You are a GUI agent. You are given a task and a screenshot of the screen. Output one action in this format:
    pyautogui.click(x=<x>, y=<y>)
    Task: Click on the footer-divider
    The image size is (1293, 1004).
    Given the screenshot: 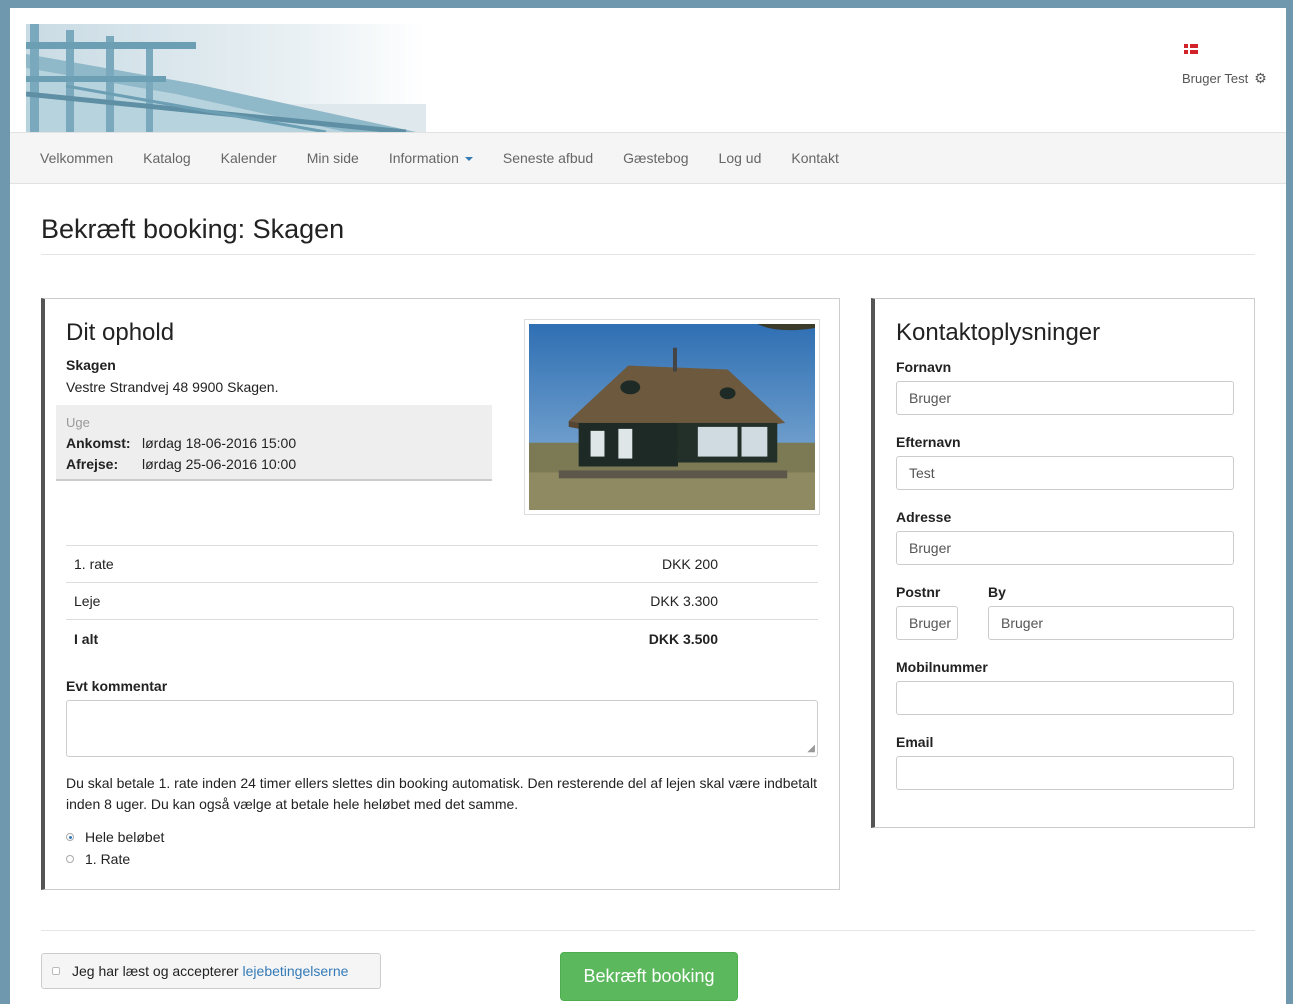 What is the action you would take?
    pyautogui.click(x=648, y=930)
    